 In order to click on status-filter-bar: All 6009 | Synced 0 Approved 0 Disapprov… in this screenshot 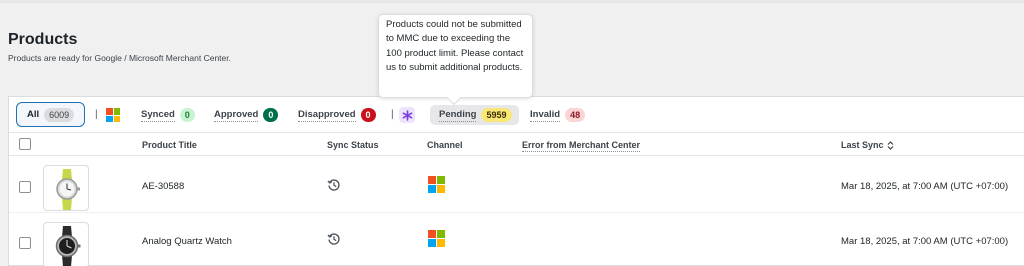, I will do `click(516, 115)`.